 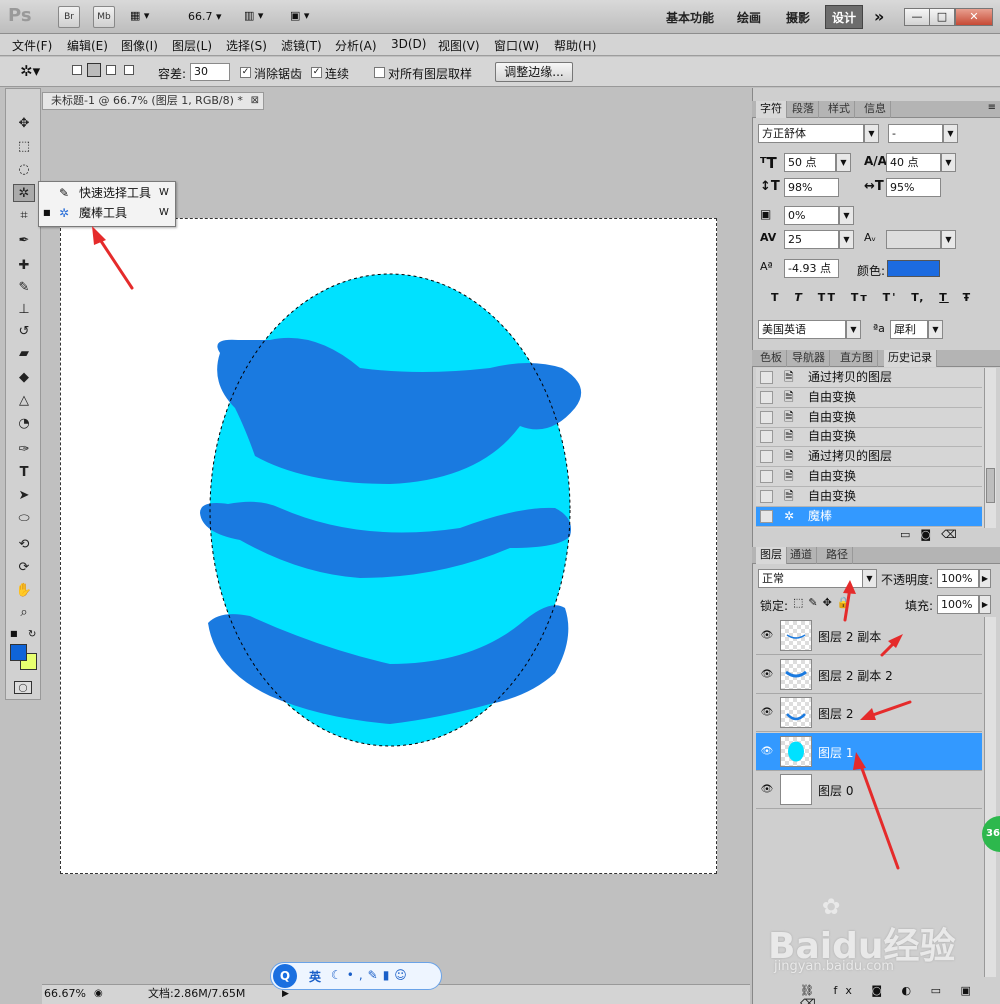 I want to click on path-select-icon: ➤, so click(x=24, y=496).